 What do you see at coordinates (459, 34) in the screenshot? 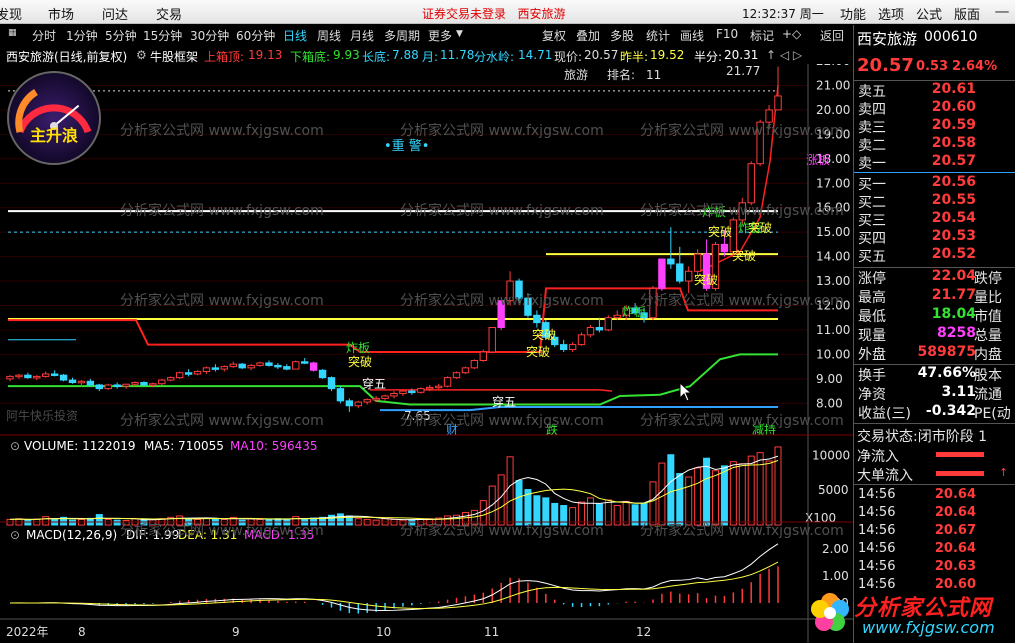
I see `dropdown-caret-icon: ▼` at bounding box center [459, 34].